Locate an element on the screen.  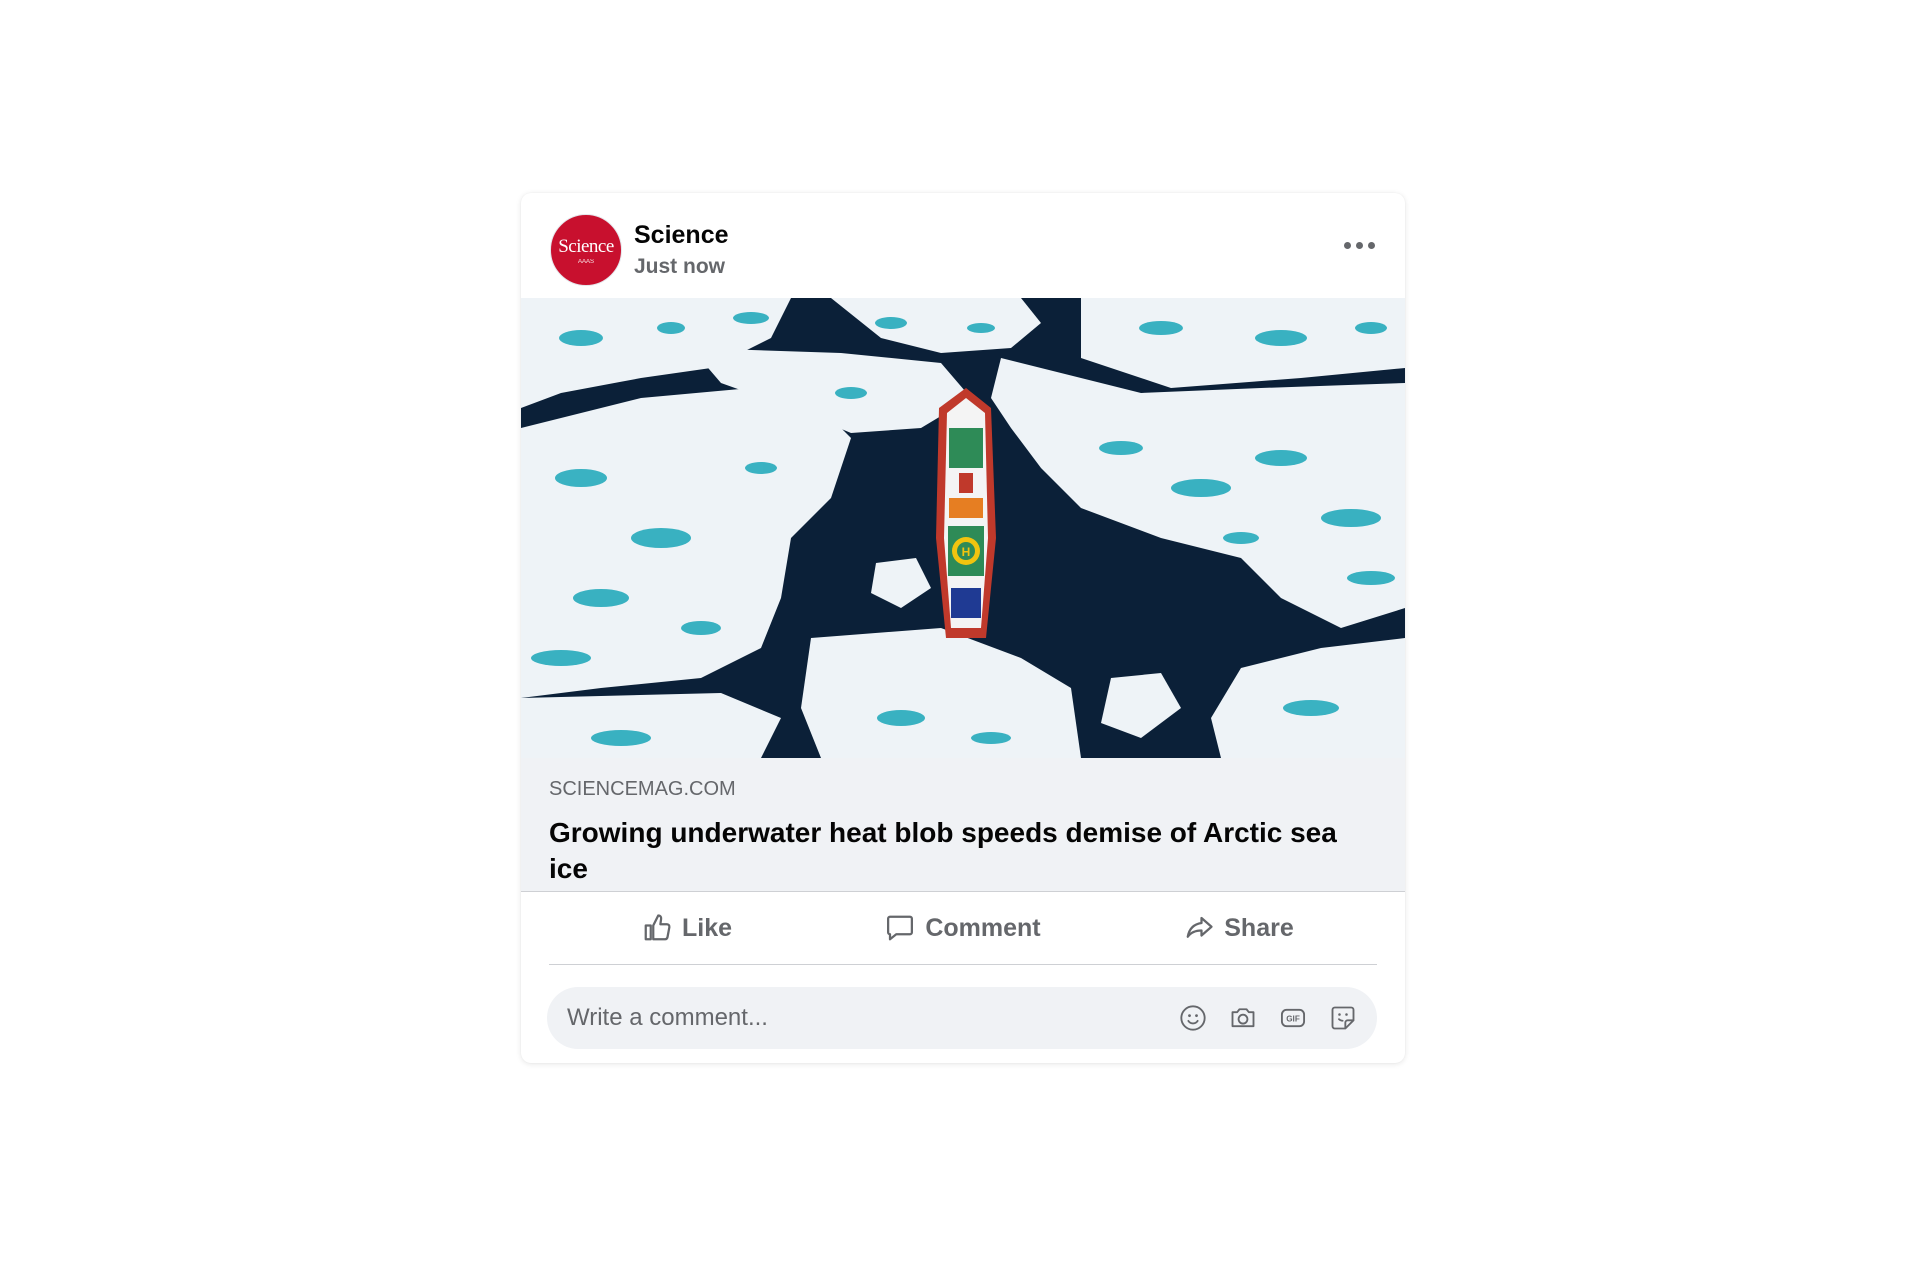
link-domain: SCIENCEMAG.COM is located at coordinates (642, 789).